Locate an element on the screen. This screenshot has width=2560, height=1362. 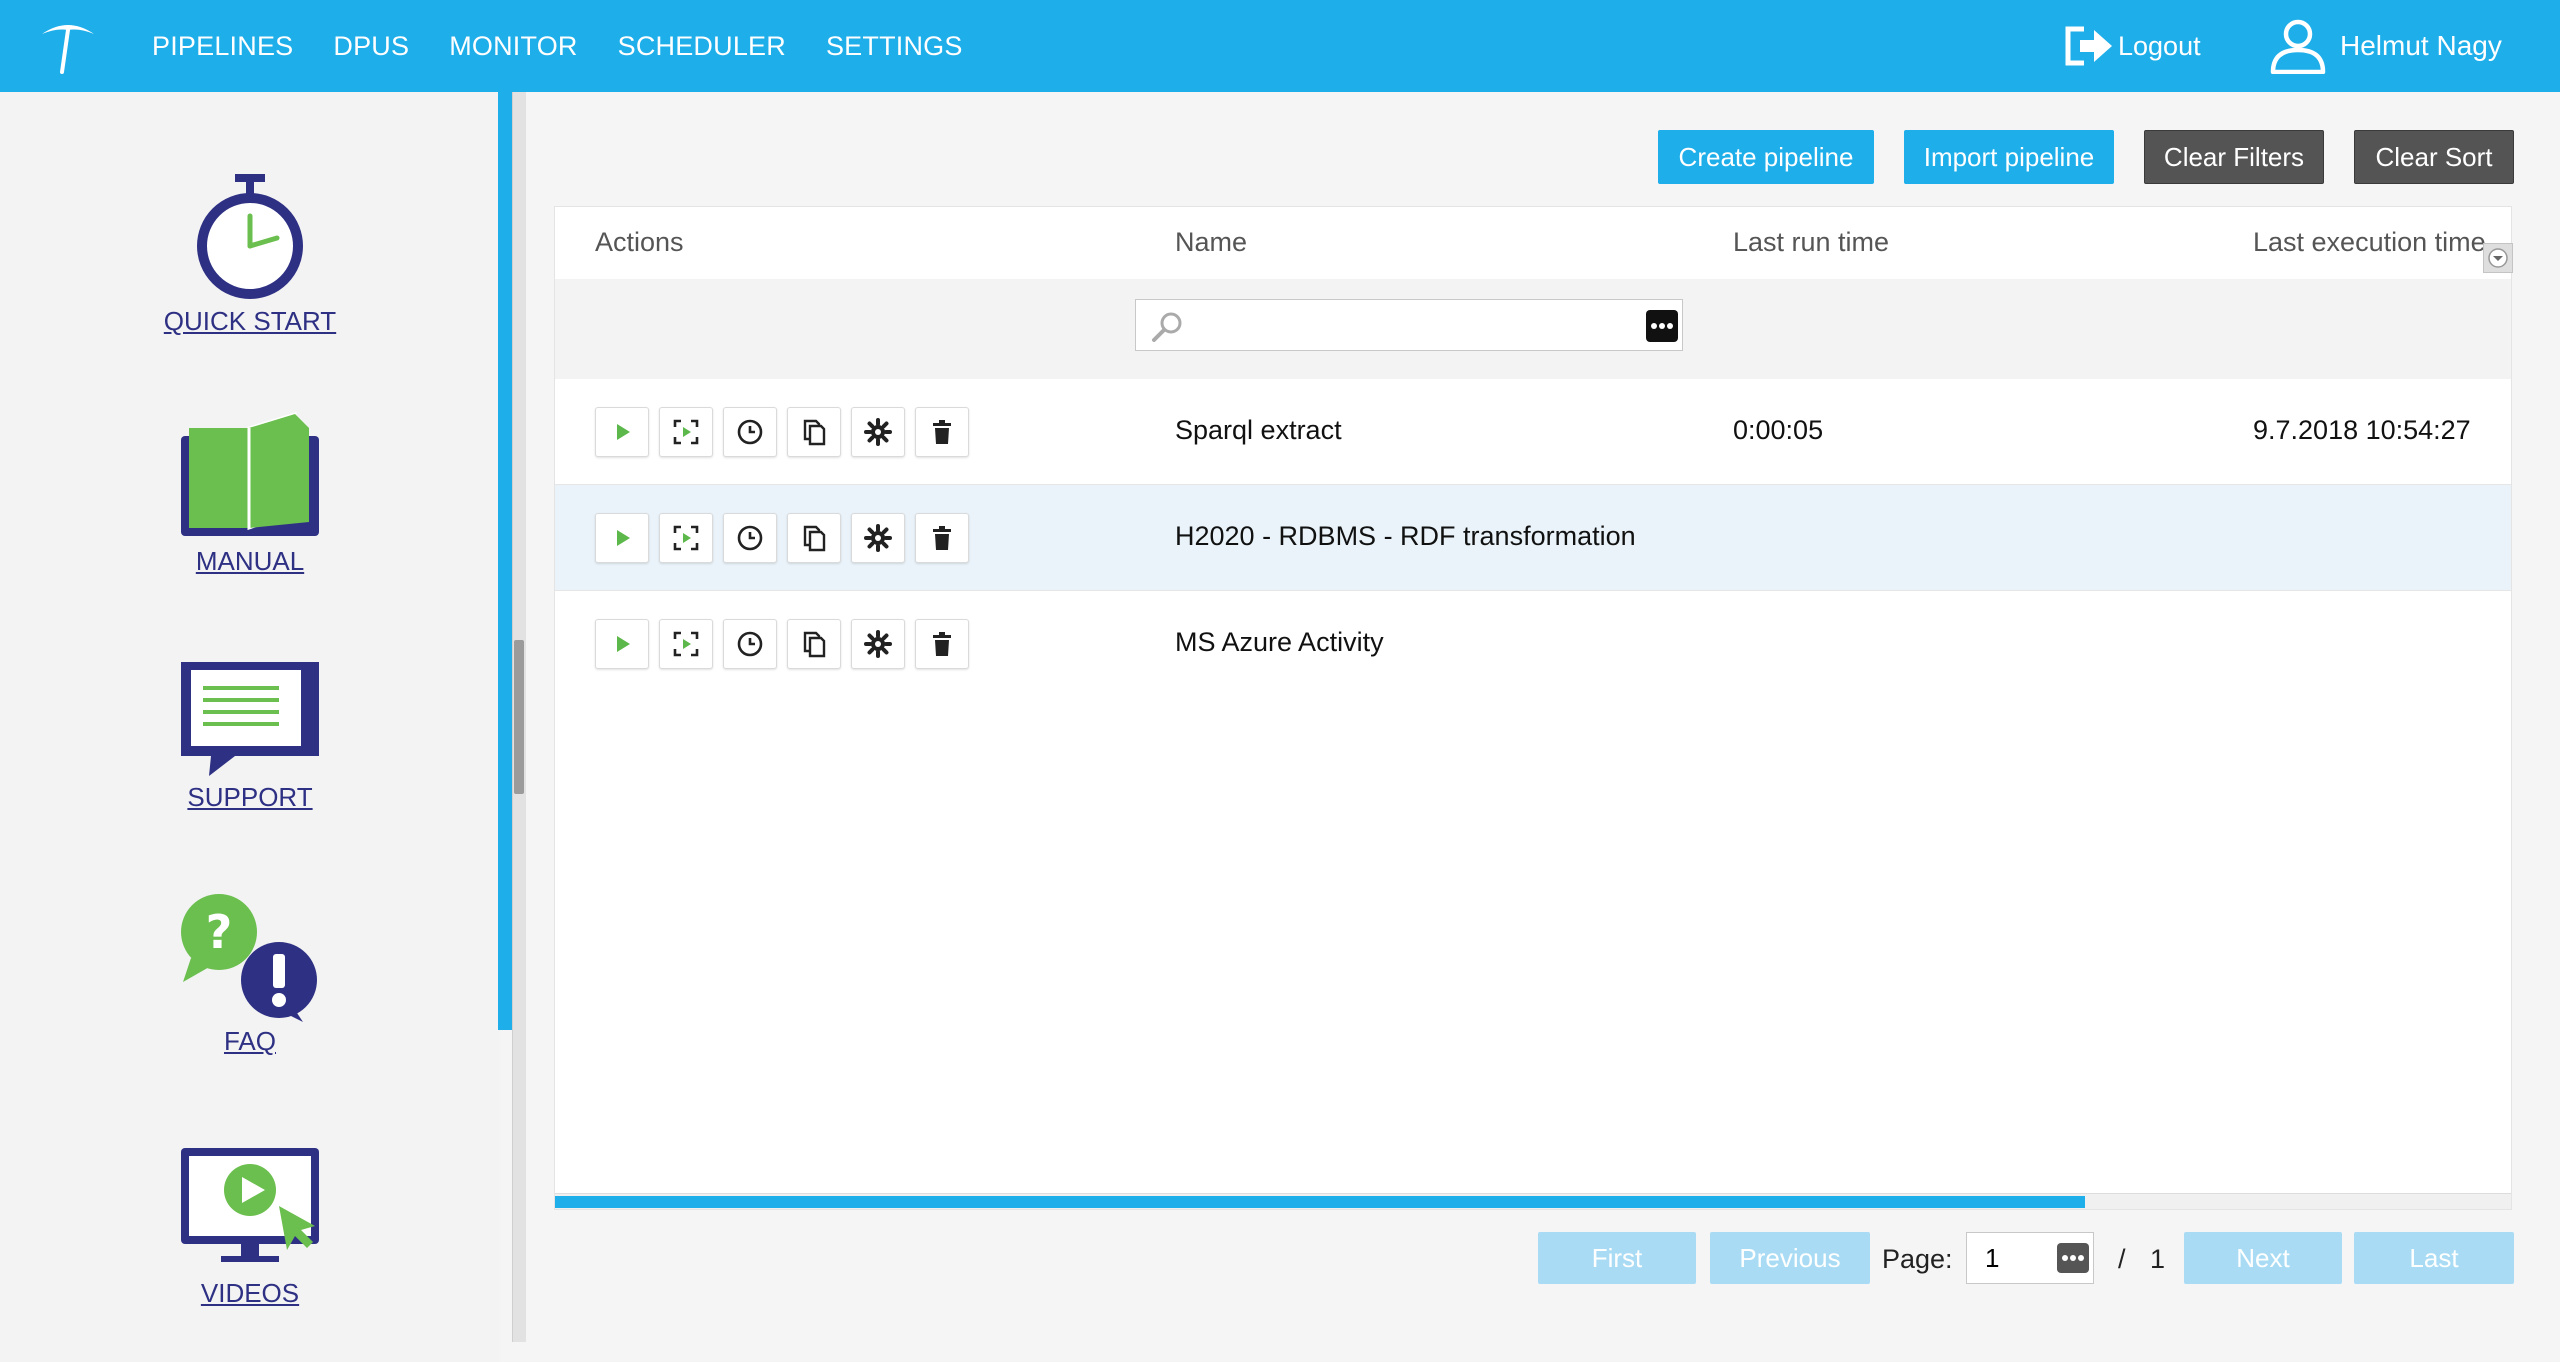
name-filter-input is located at coordinates (1408, 325).